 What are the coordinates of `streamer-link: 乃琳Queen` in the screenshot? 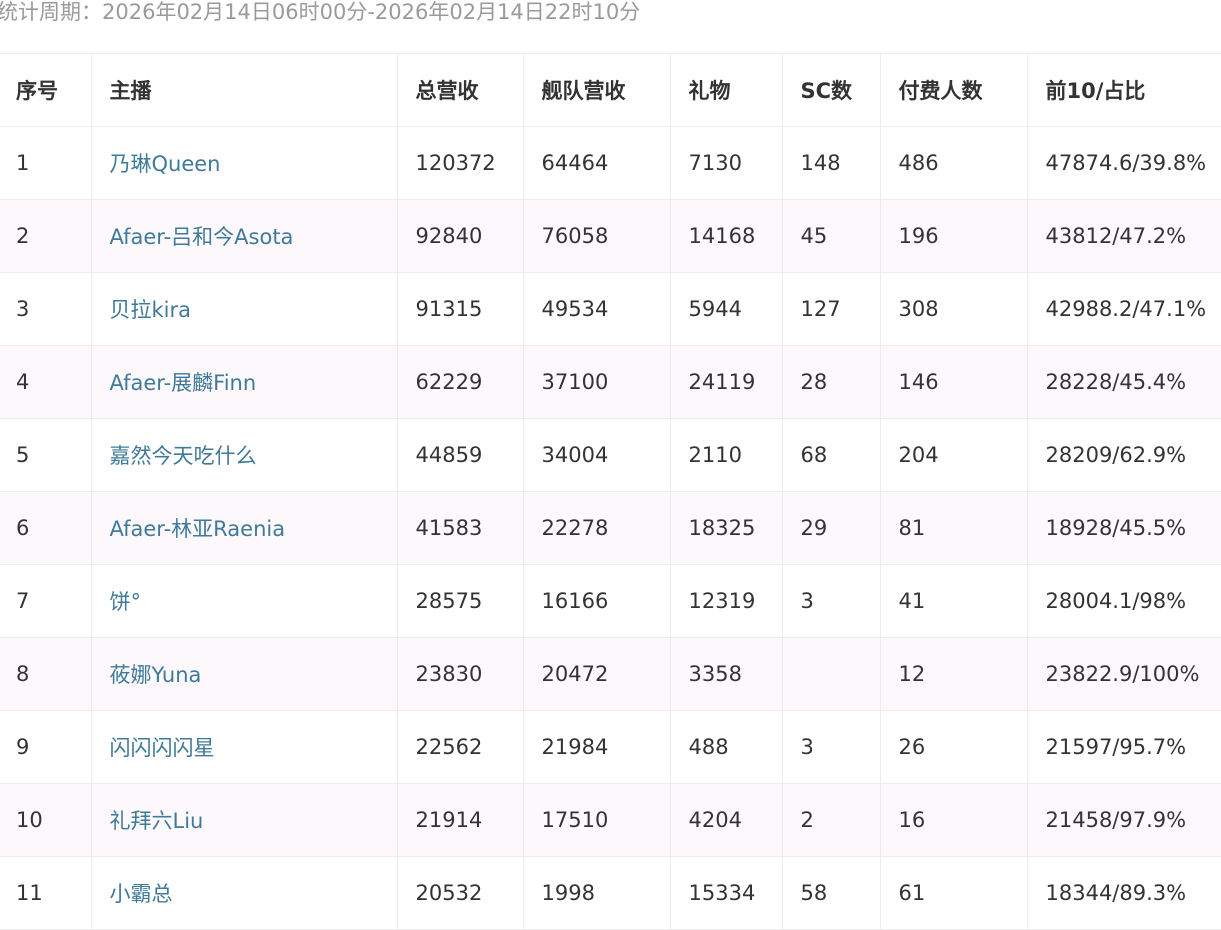 It's located at (165, 164).